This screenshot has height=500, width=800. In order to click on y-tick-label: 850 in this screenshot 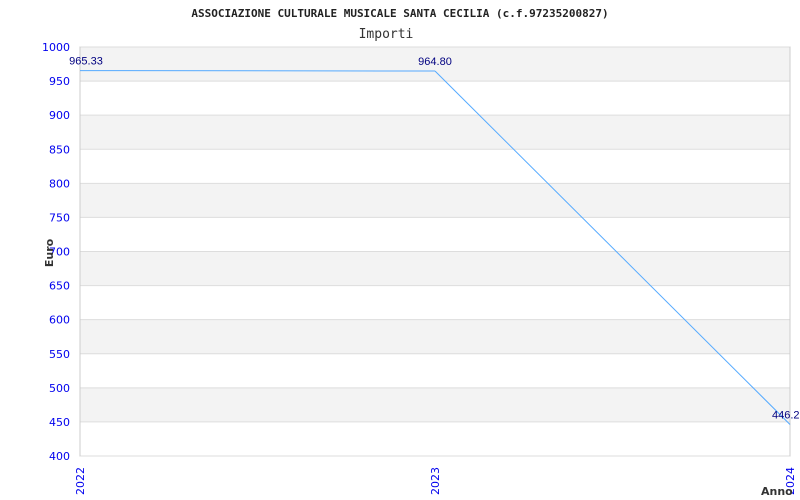, I will do `click(59, 149)`.